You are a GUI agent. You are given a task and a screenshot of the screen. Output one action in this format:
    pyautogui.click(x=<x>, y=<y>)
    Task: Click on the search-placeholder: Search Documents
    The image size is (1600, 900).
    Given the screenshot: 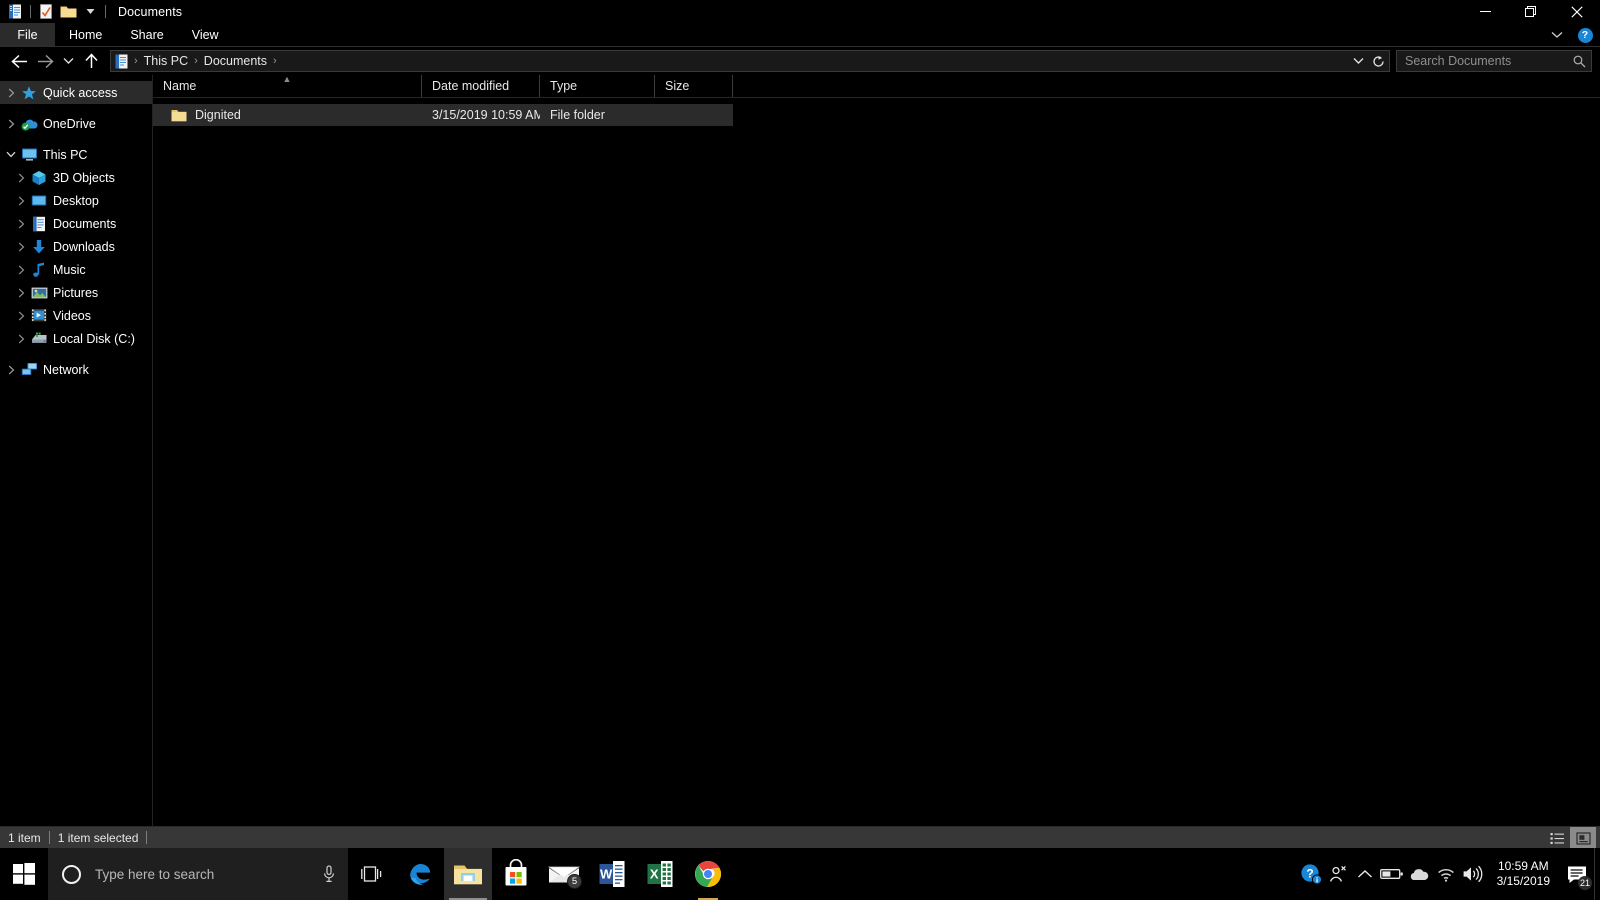 What is the action you would take?
    pyautogui.click(x=1458, y=61)
    